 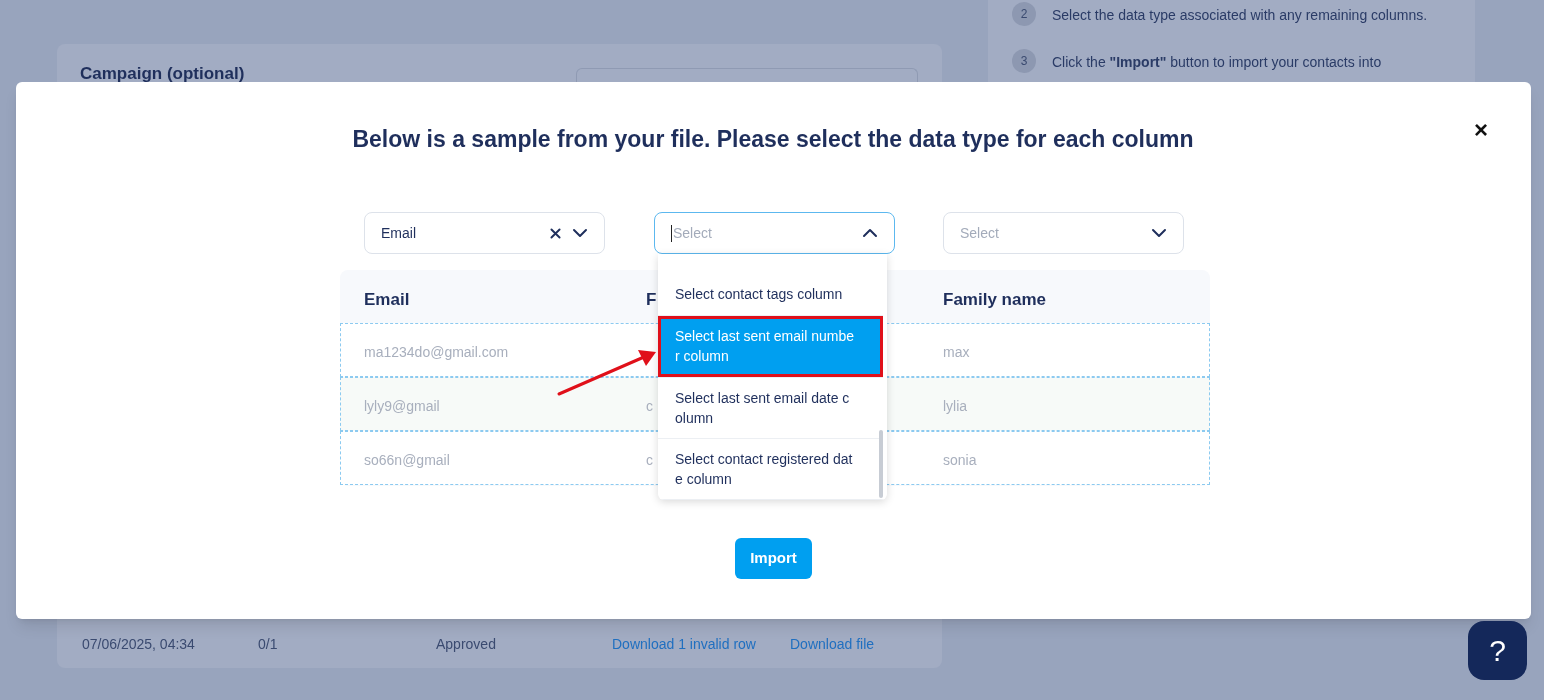 What do you see at coordinates (1481, 130) in the screenshot?
I see `close-button: ×` at bounding box center [1481, 130].